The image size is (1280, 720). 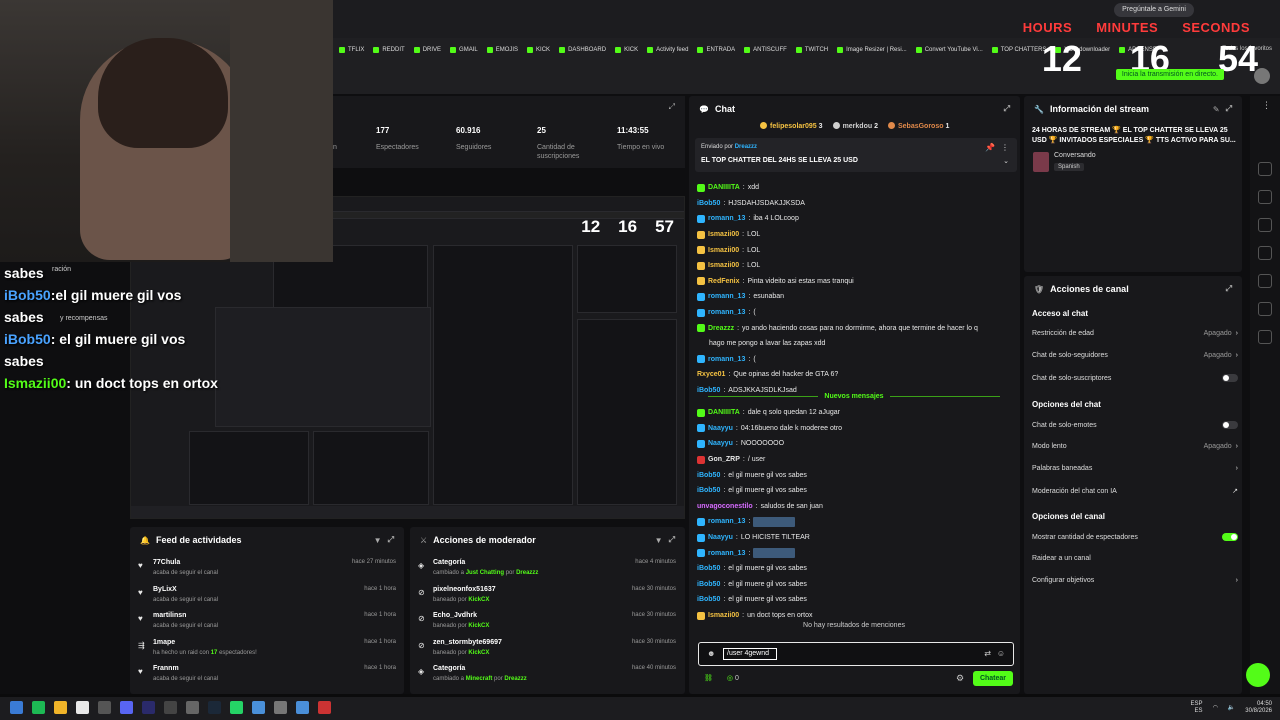 What do you see at coordinates (1258, 675) in the screenshot?
I see `chat-bubble-button` at bounding box center [1258, 675].